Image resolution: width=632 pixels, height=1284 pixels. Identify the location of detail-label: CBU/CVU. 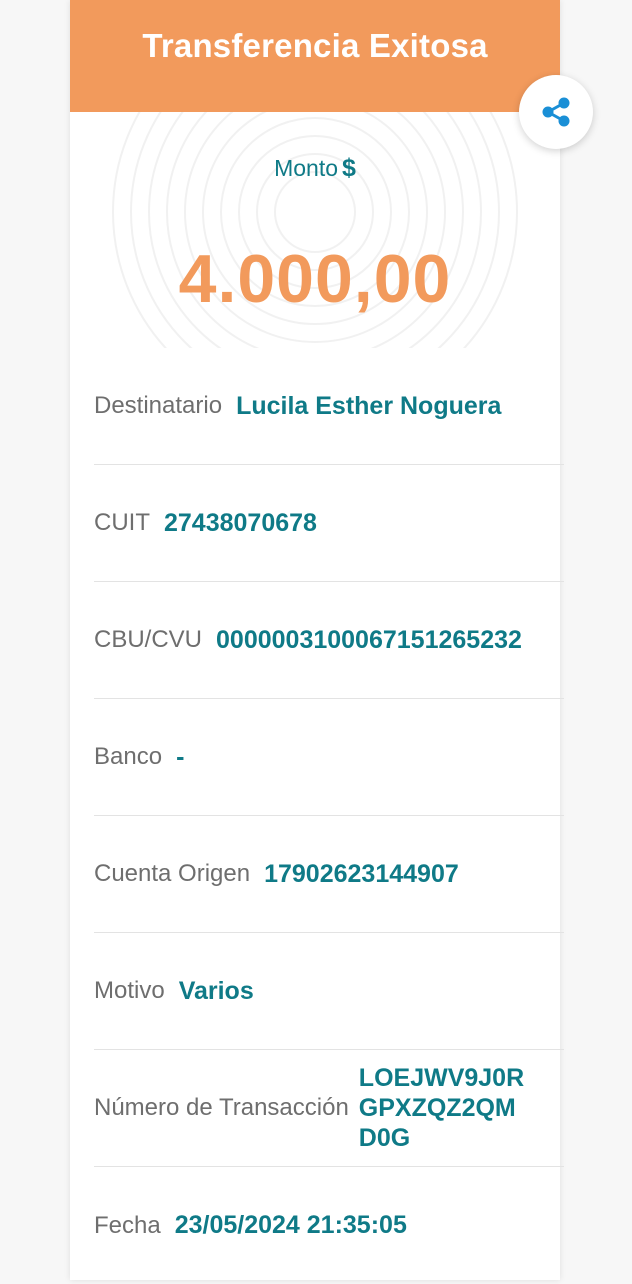
(148, 639).